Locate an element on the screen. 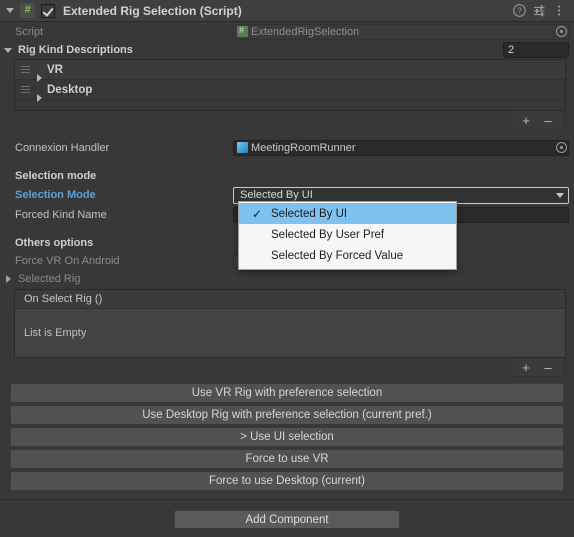 The width and height of the screenshot is (574, 537). remove-event-listener-button: – is located at coordinates (548, 367).